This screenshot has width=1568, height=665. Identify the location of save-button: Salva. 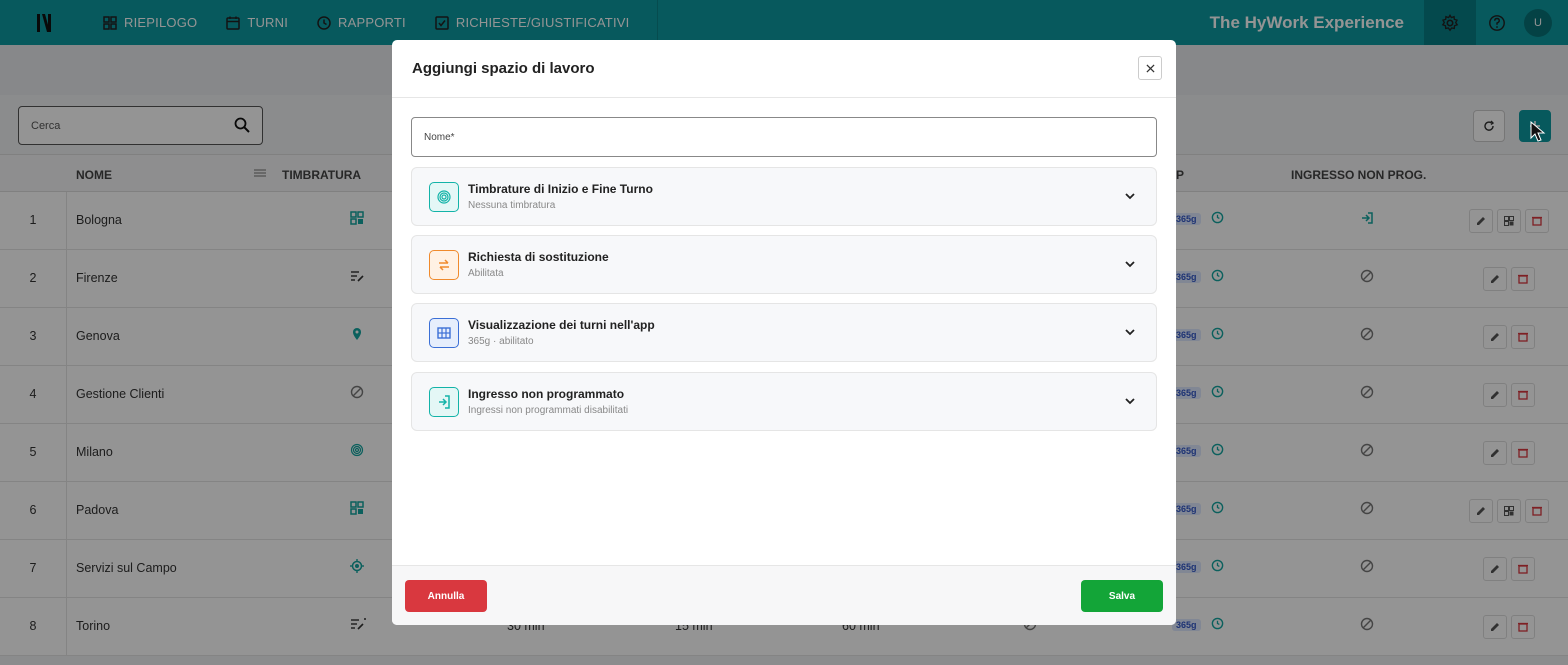
(1122, 596).